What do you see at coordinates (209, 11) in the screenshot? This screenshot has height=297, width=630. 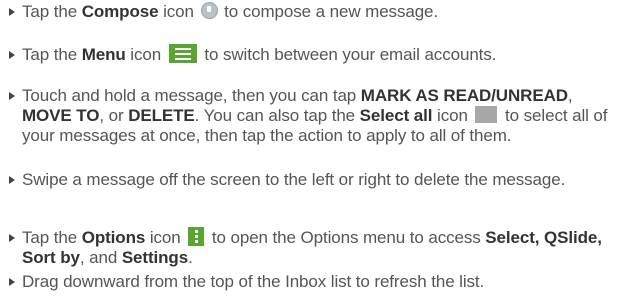 I see `compose-icon` at bounding box center [209, 11].